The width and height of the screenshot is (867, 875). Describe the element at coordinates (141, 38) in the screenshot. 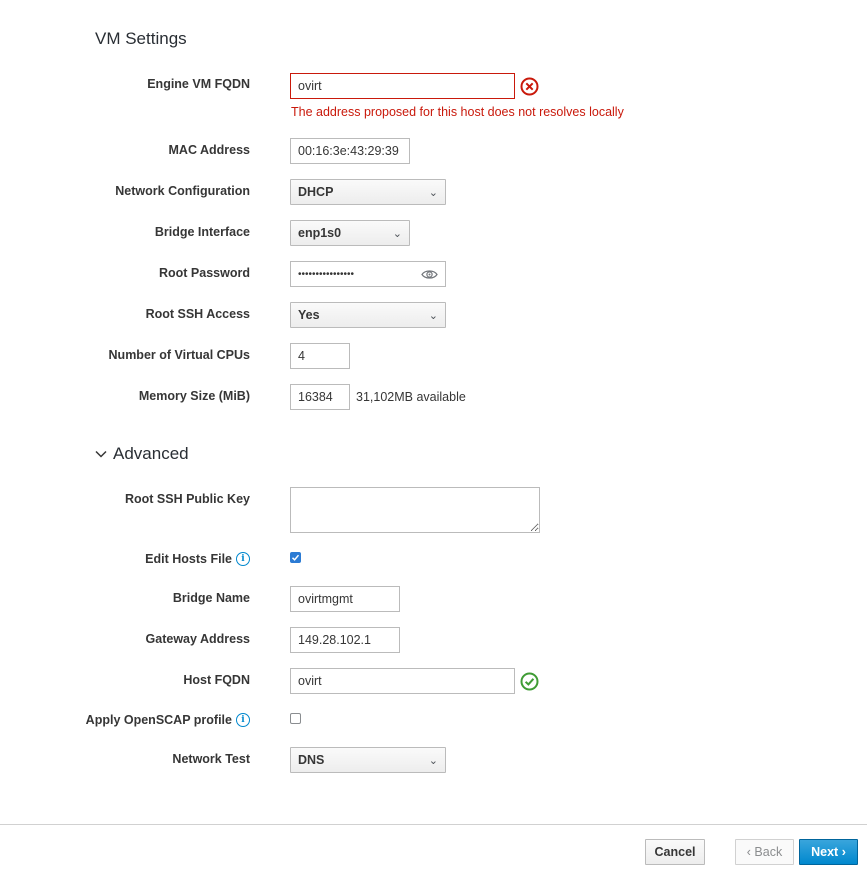

I see `vm-settings-title: VM Settings` at that location.